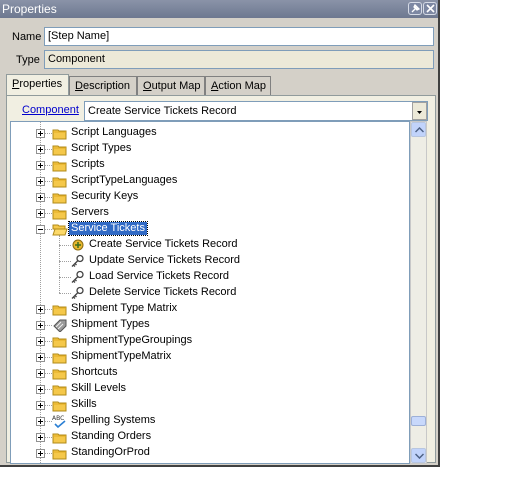 The image size is (528, 478). I want to click on tree-item-label: Scripts, so click(88, 164).